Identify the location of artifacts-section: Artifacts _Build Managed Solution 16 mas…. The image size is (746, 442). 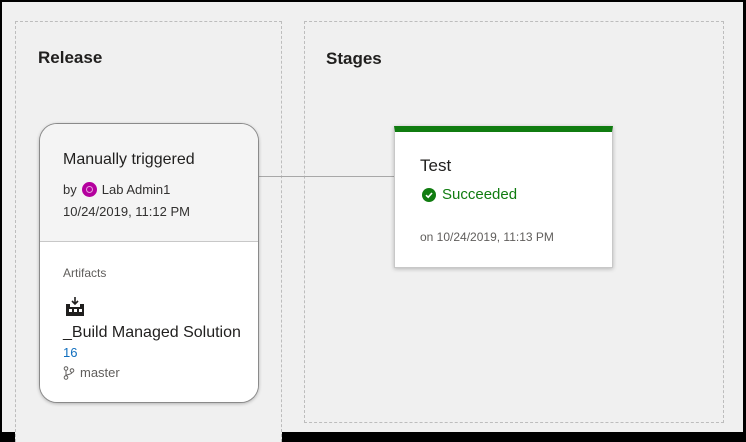
(149, 322).